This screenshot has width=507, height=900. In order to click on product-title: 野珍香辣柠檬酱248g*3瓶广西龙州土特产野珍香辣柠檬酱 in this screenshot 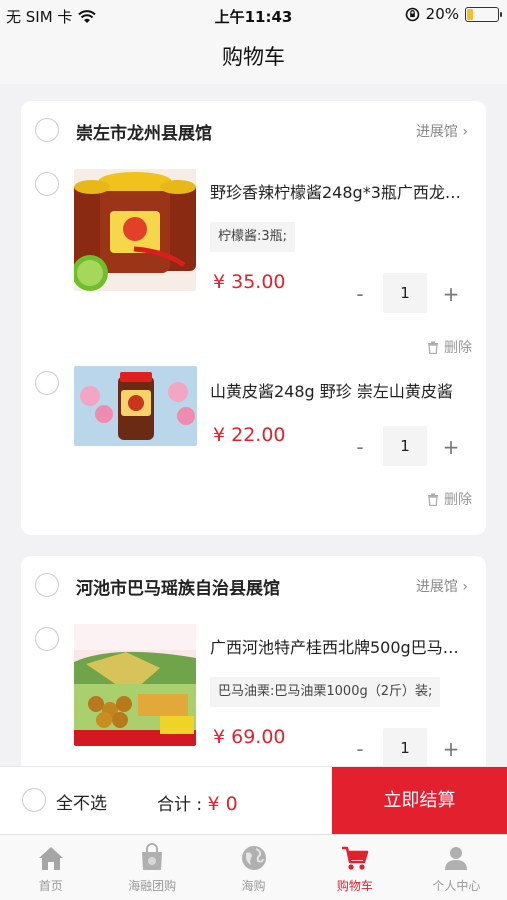, I will do `click(341, 191)`.